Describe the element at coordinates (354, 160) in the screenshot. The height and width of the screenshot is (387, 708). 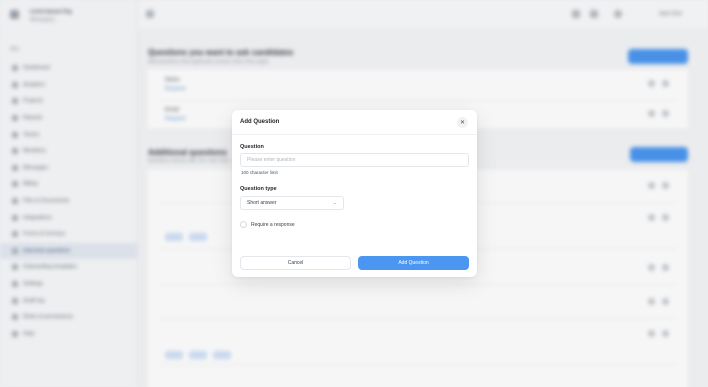
I see `question-input` at that location.